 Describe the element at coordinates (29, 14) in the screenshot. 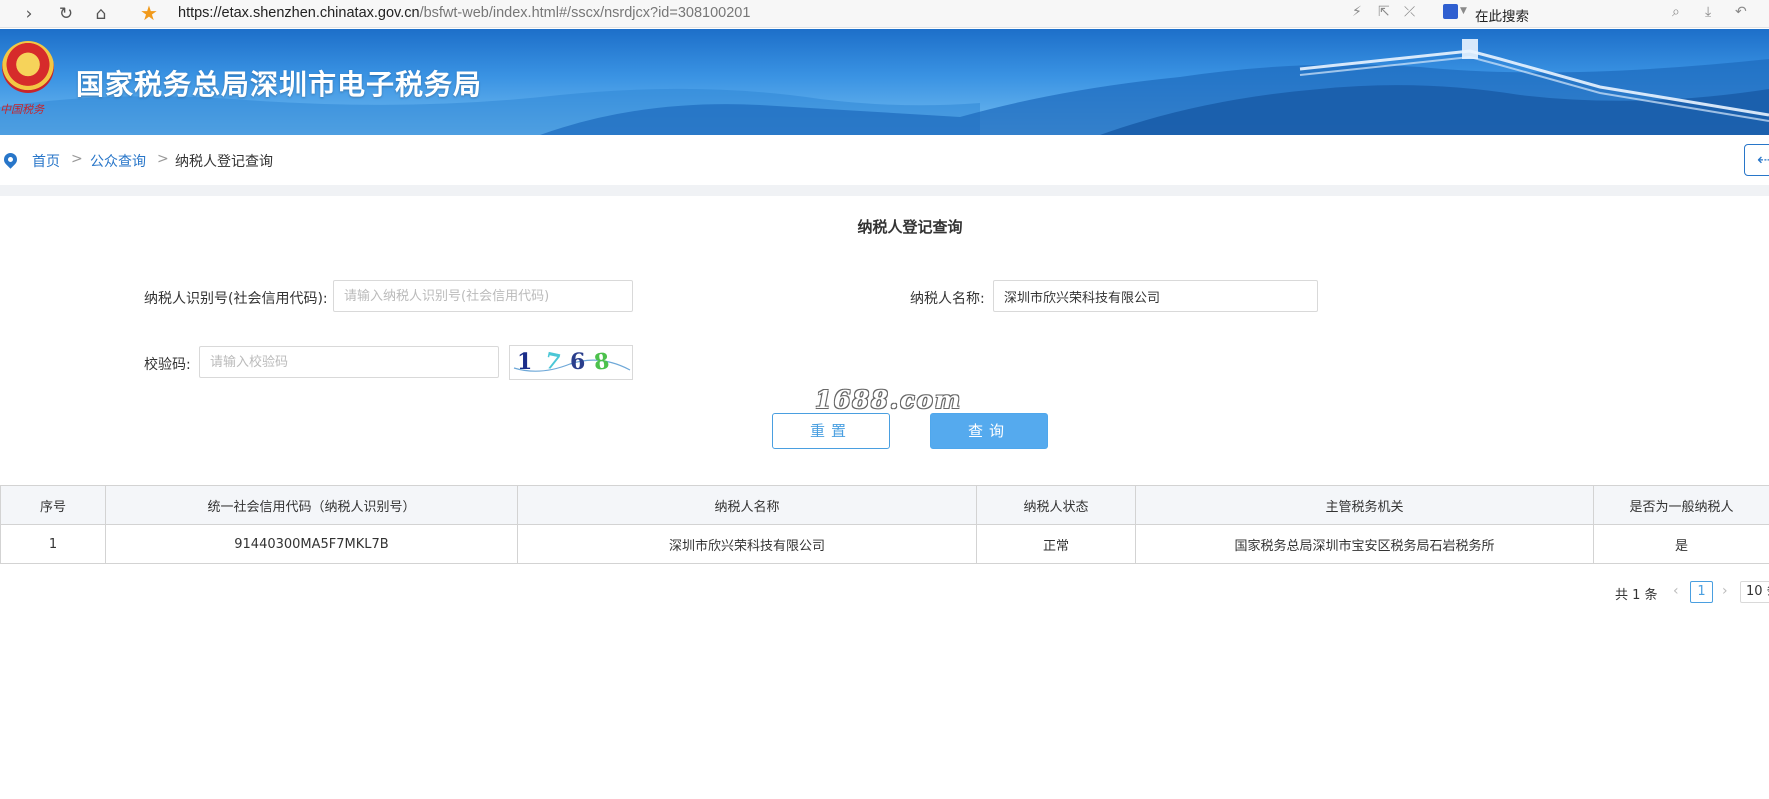

I see `forward-icon: ›` at that location.